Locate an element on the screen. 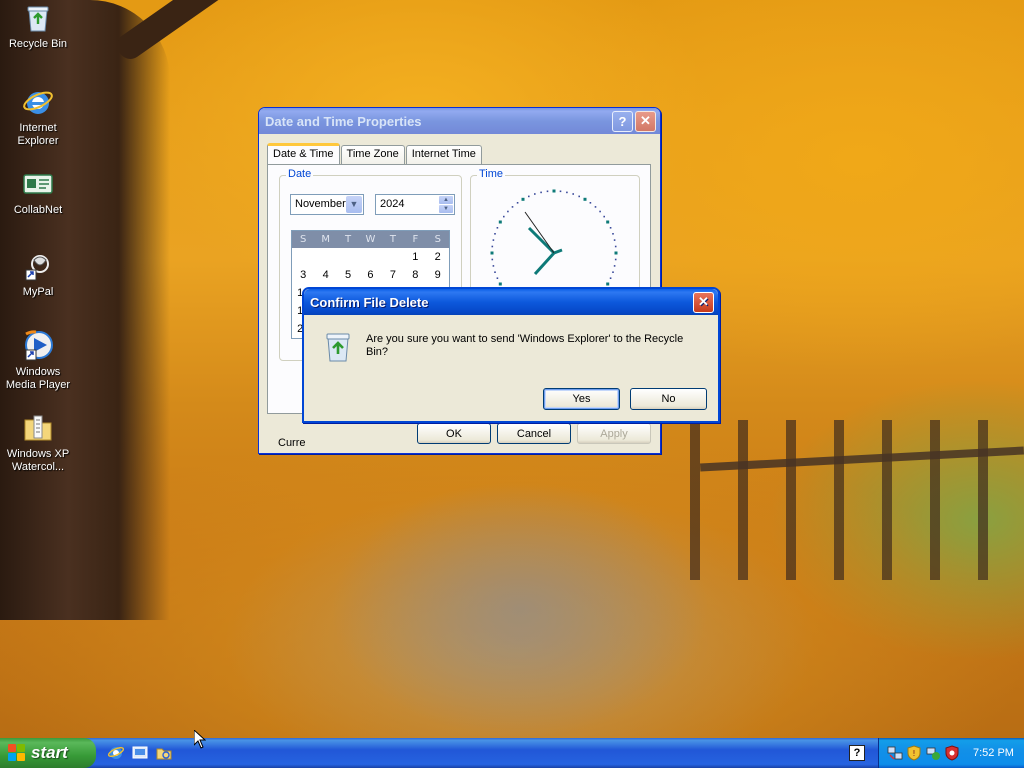 The image size is (1024, 768). explorer-folder-icon is located at coordinates (164, 753).